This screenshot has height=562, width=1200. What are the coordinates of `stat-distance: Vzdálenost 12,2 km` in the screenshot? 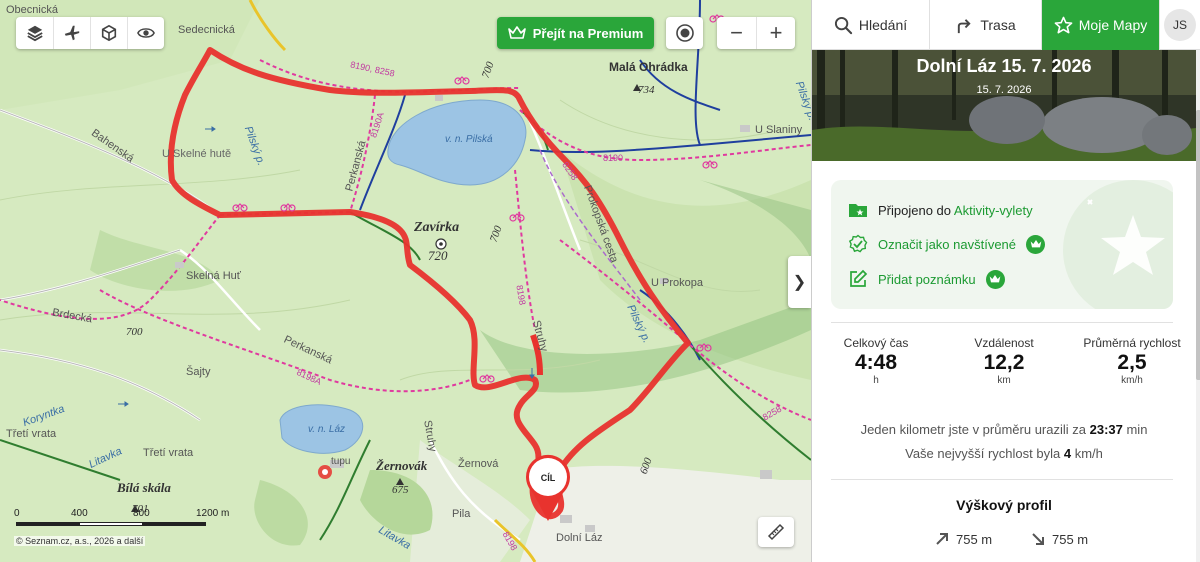 It's located at (1004, 361).